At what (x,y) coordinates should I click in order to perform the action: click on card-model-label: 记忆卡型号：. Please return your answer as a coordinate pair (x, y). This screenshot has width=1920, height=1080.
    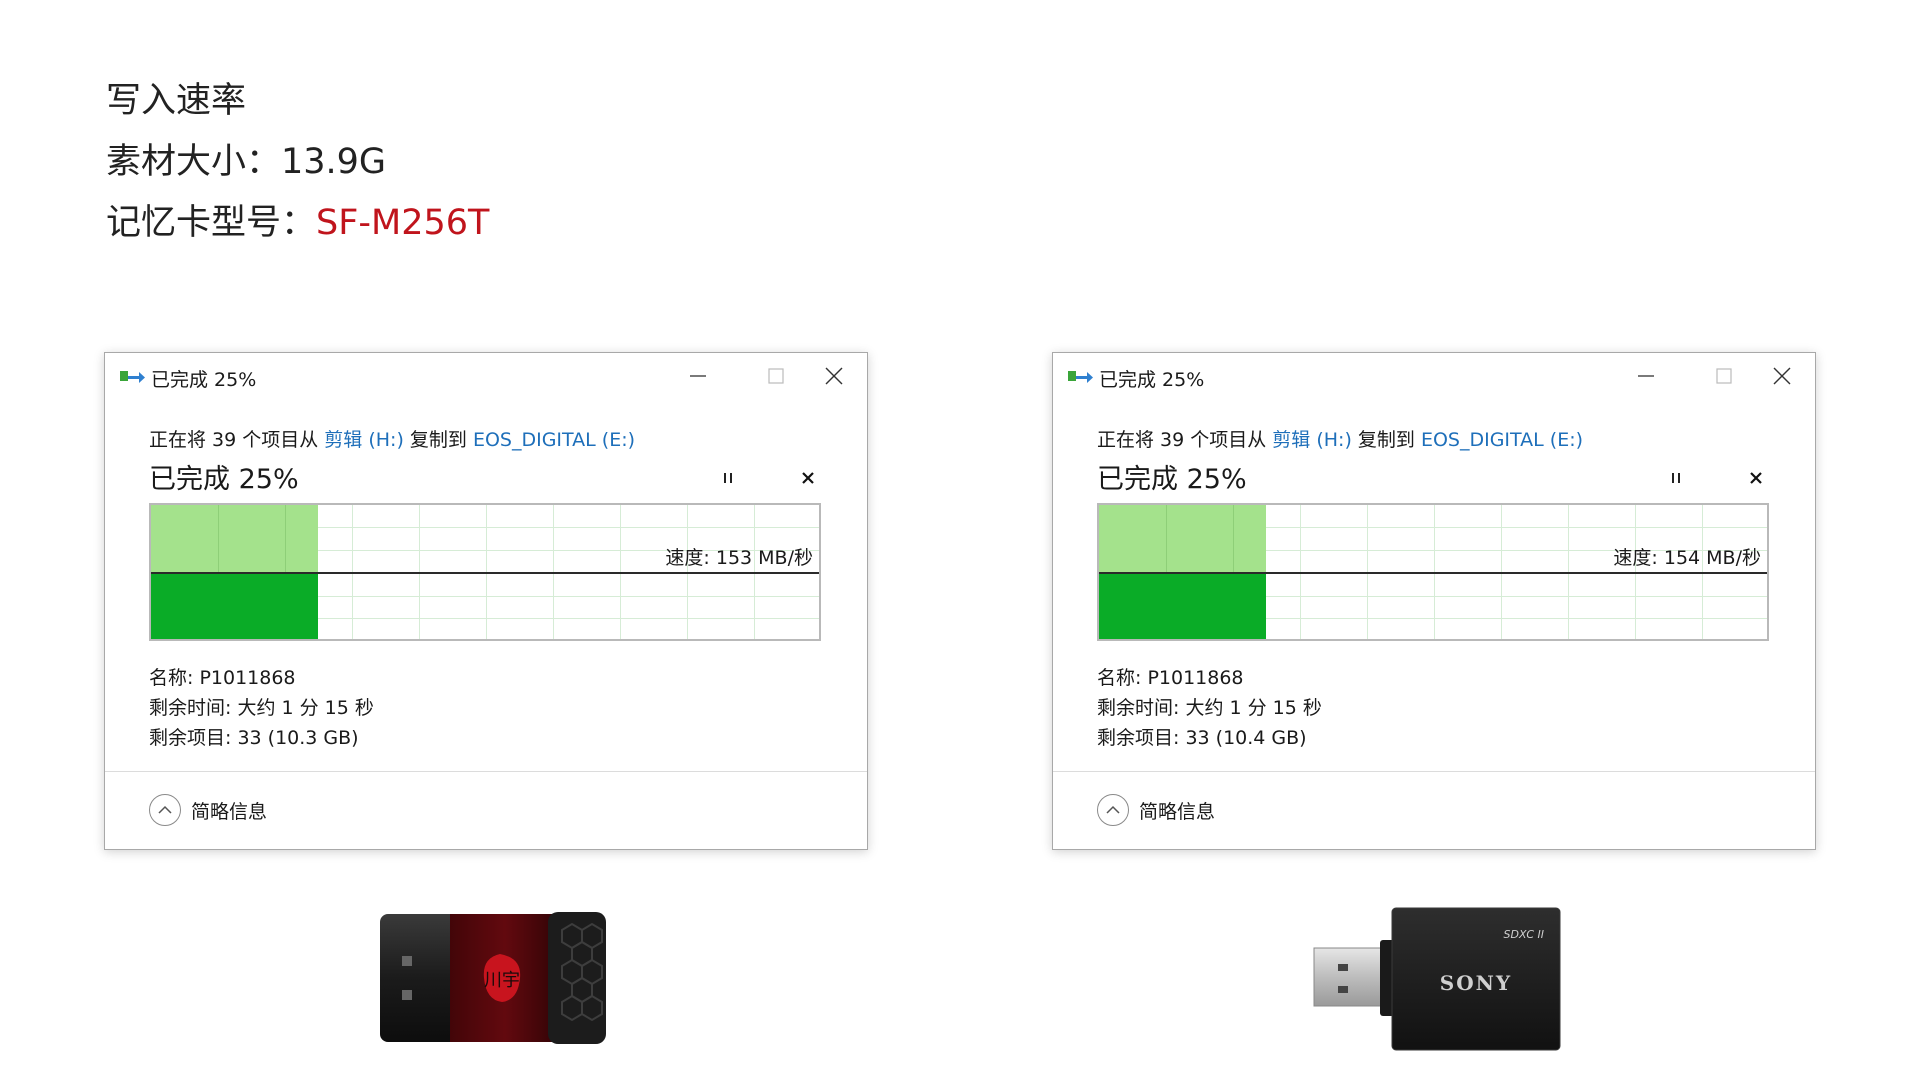
    Looking at the image, I should click on (211, 223).